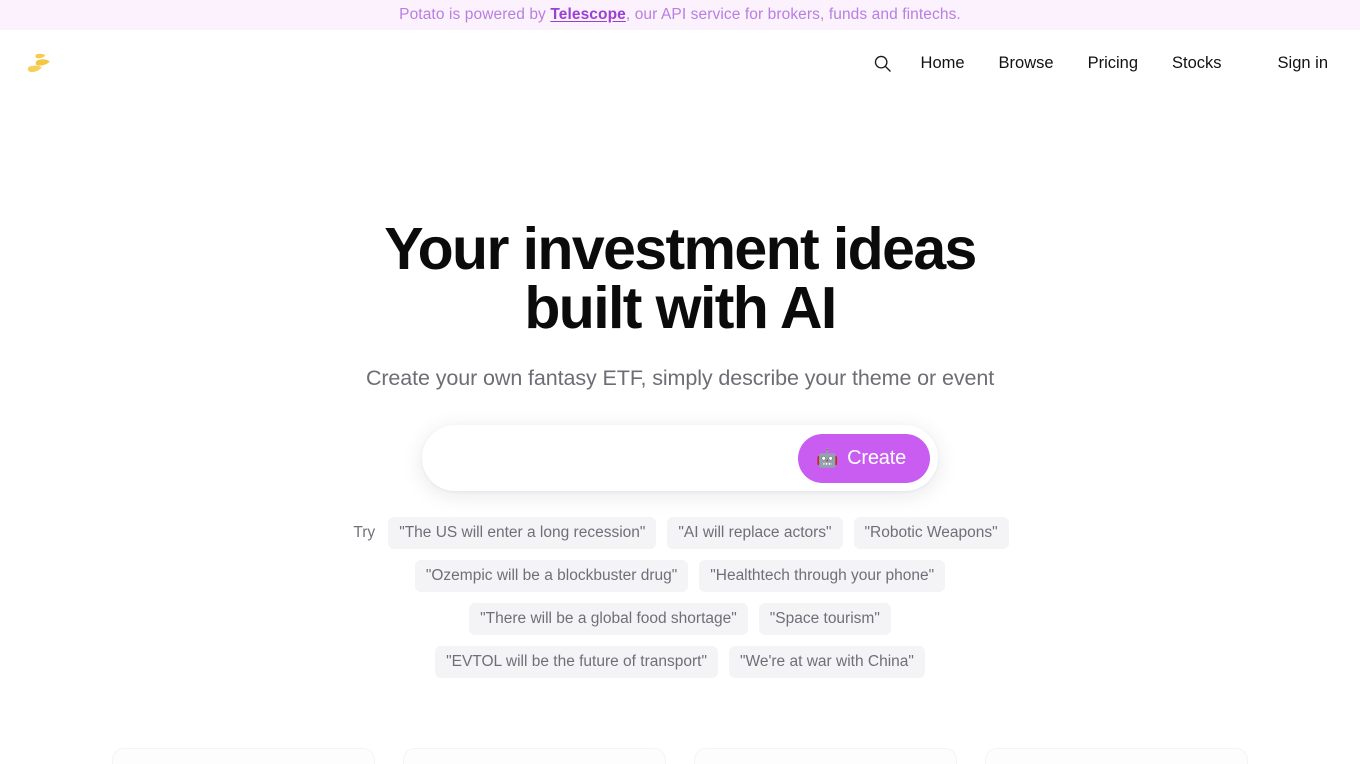  I want to click on suggestion-chip: "Ozempic will be a blockbuster drug", so click(551, 576).